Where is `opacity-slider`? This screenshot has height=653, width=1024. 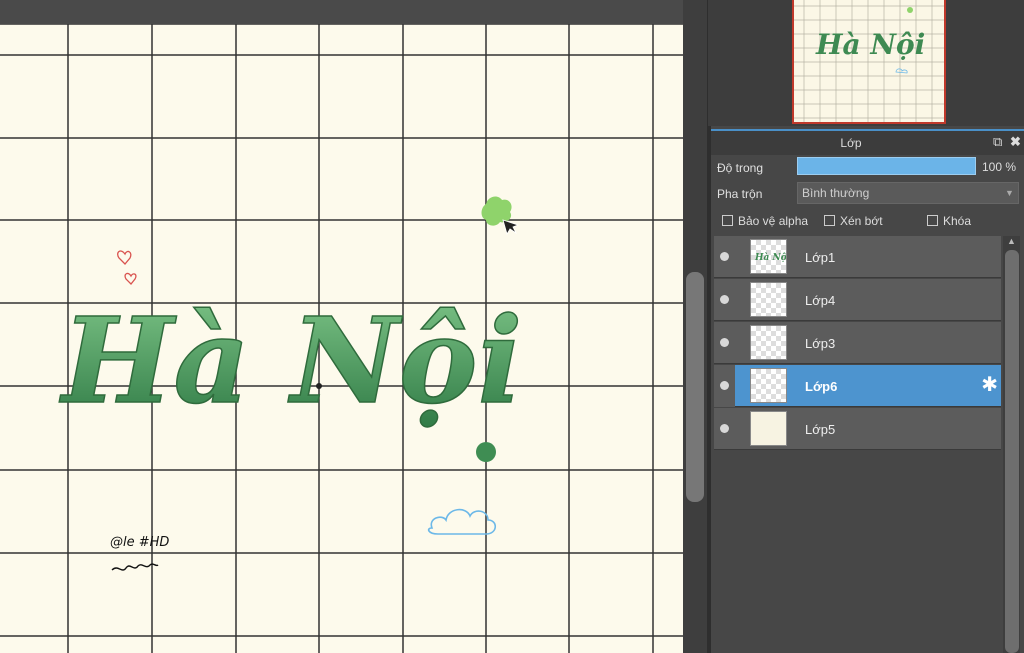 opacity-slider is located at coordinates (886, 166).